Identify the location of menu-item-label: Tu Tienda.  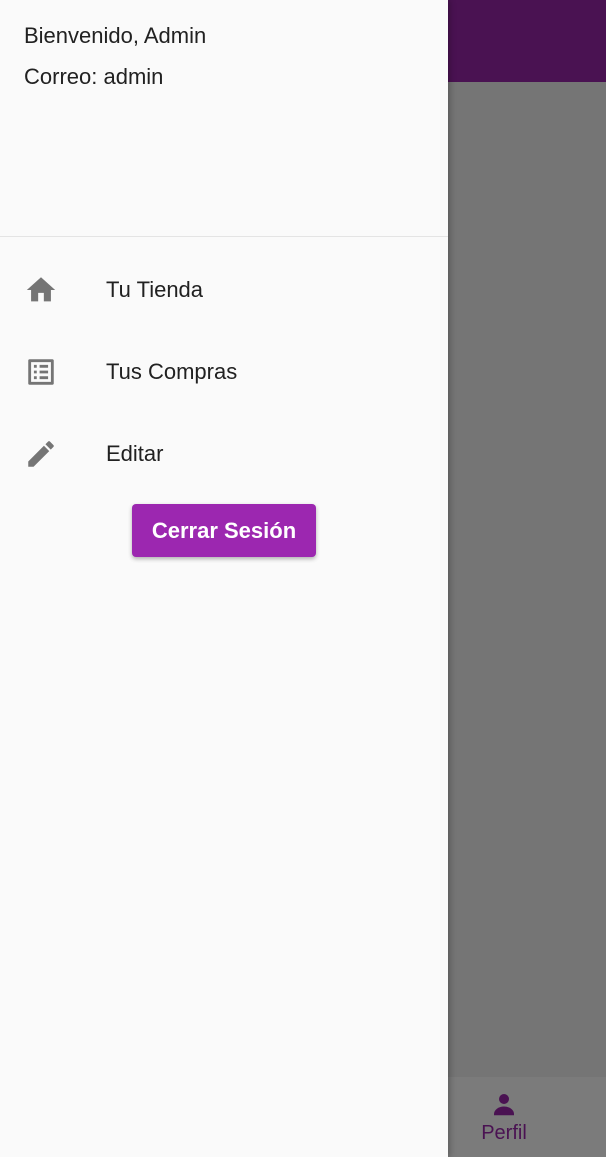
(155, 289).